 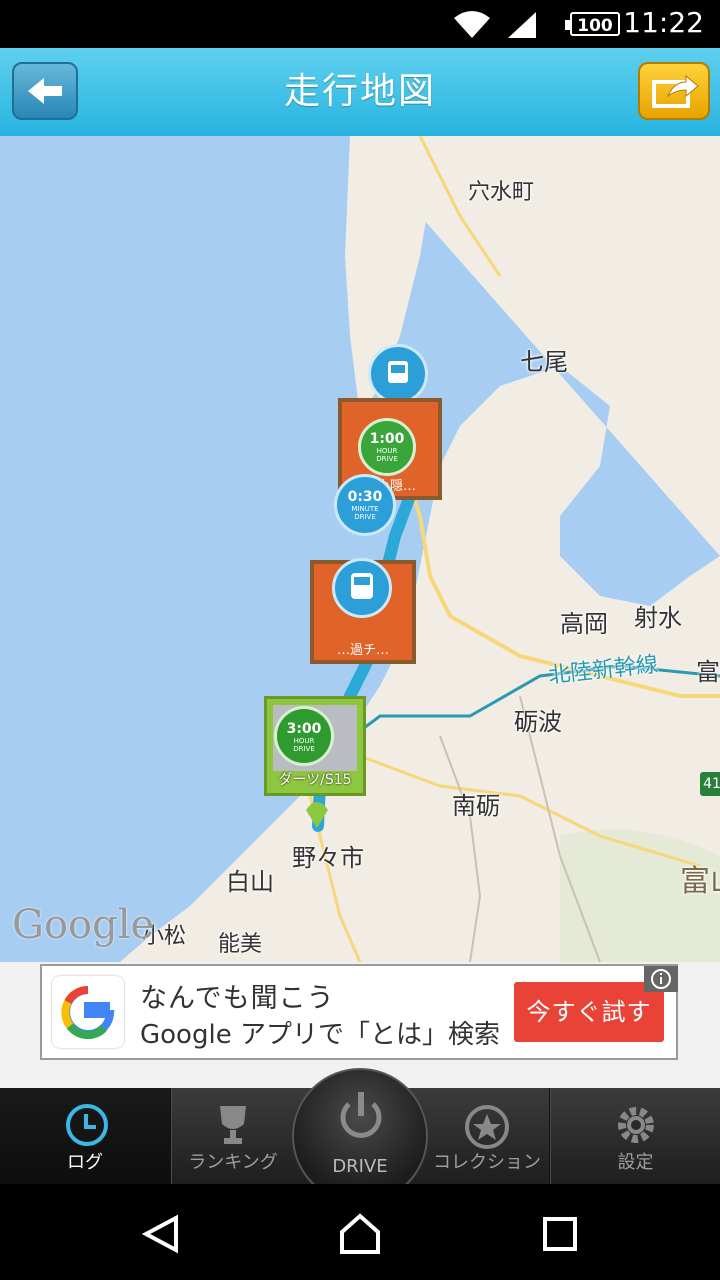 I want to click on system-nav-bar, so click(x=360, y=1232).